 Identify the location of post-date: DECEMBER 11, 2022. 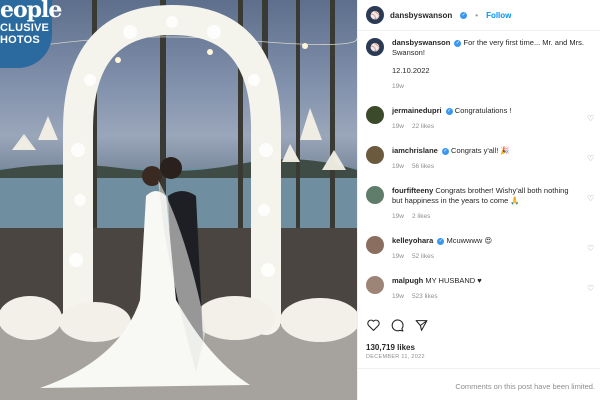
(395, 357).